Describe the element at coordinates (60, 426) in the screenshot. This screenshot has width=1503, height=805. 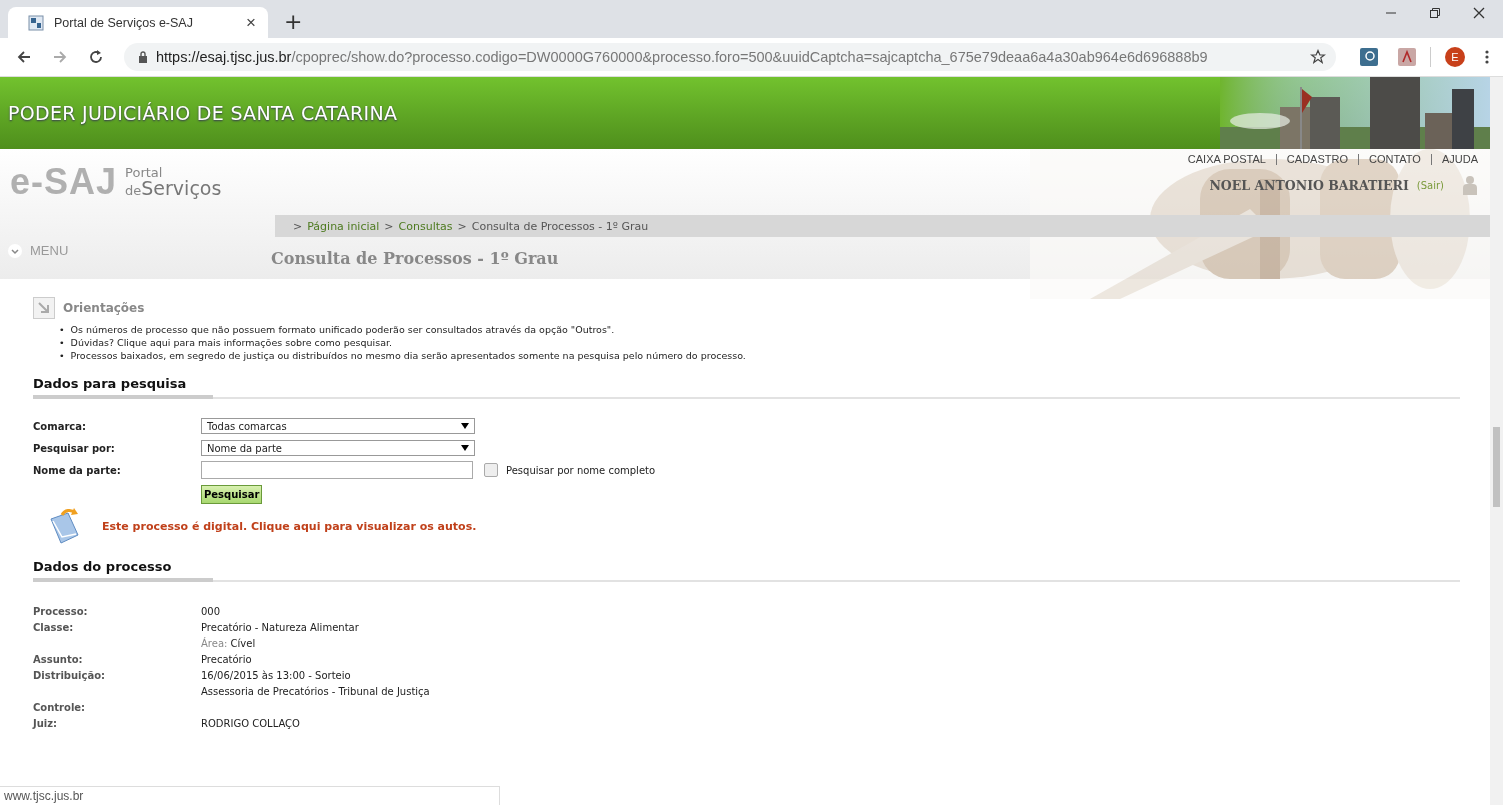
I see `field-label: Comarca:` at that location.